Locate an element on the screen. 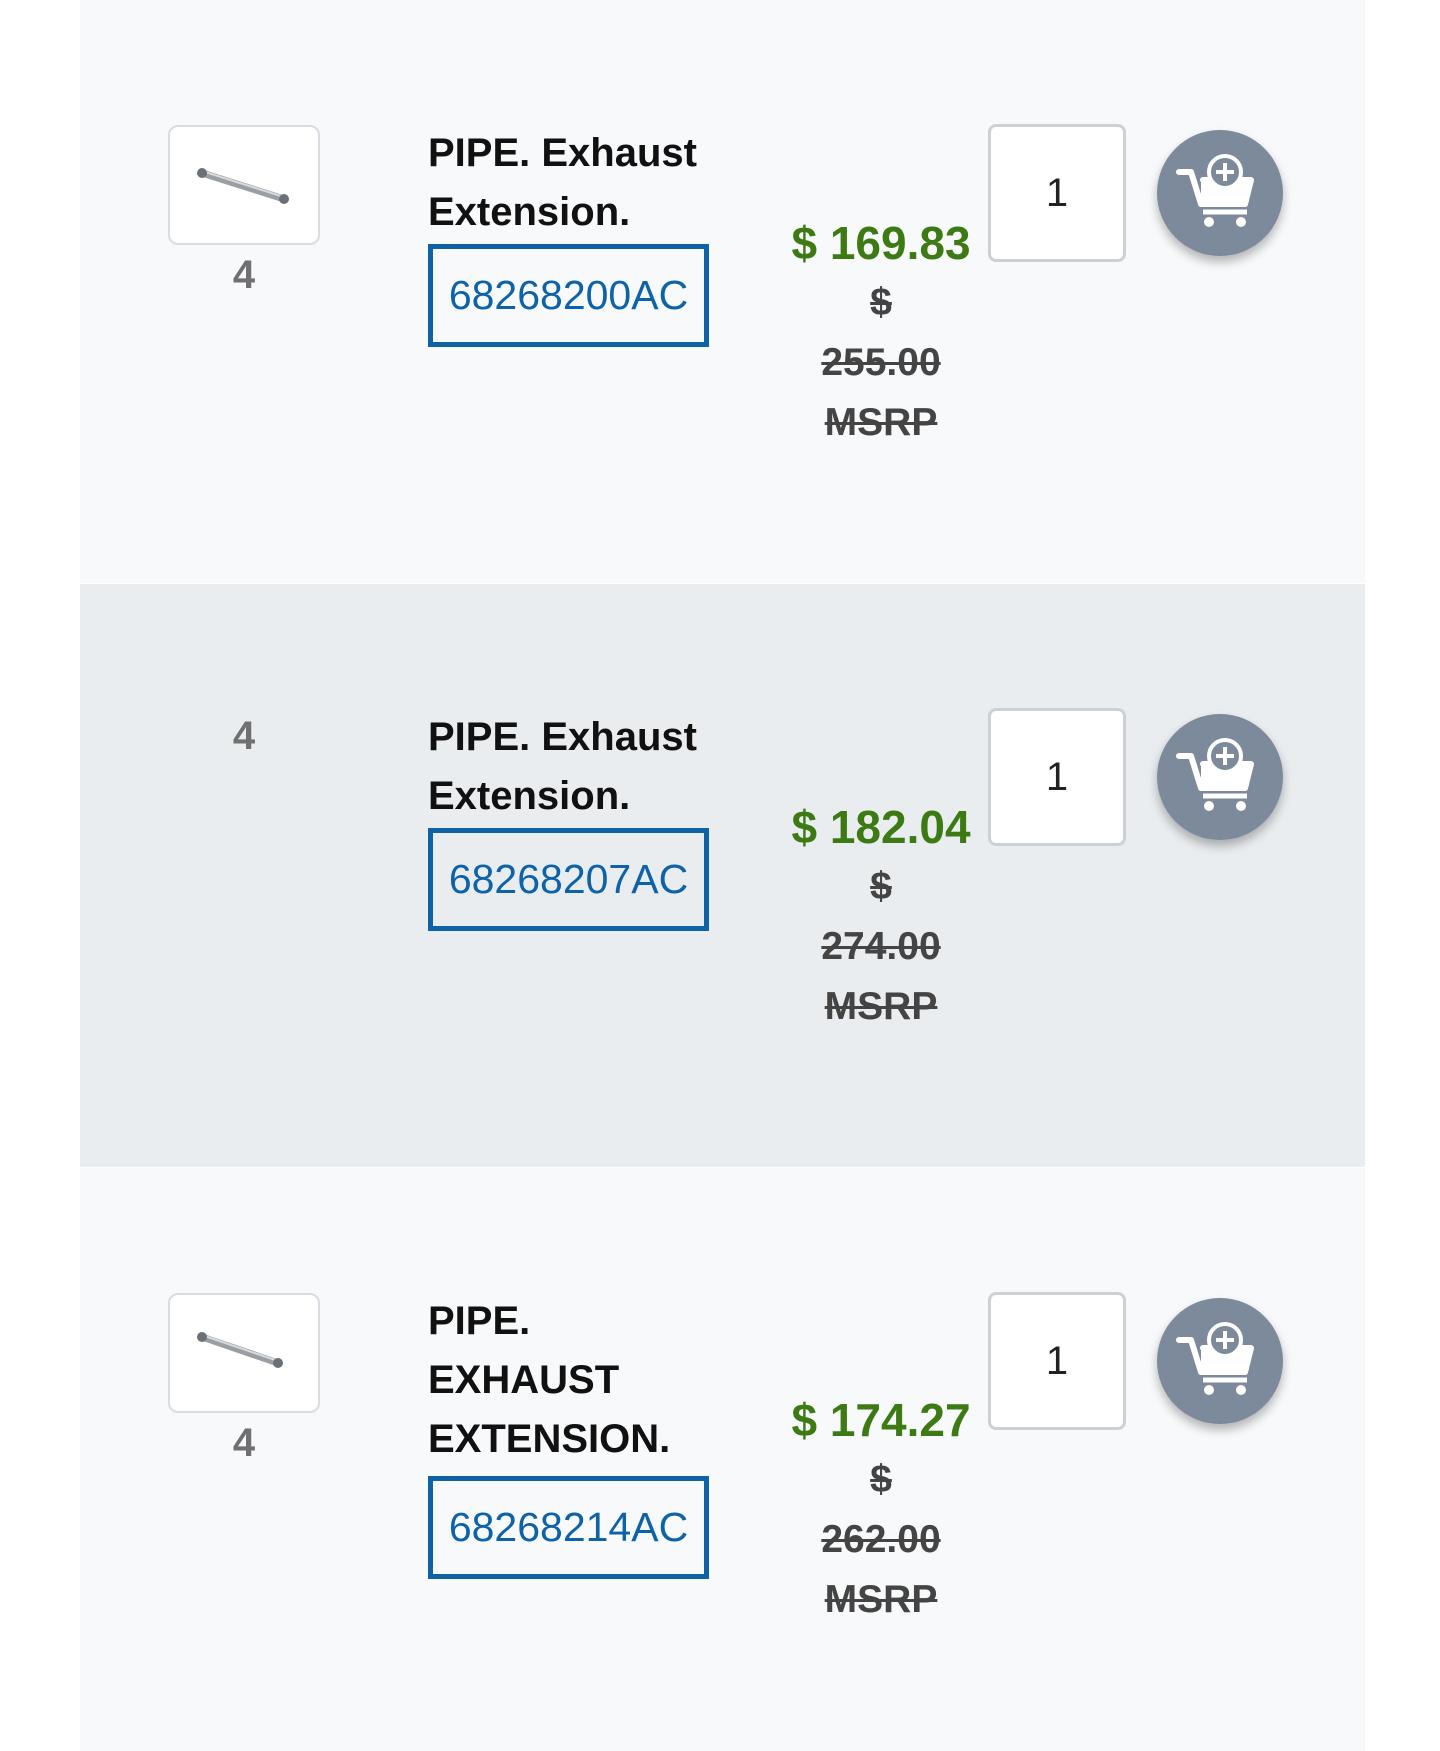 The height and width of the screenshot is (1751, 1440). msrp-value: 262.00 is located at coordinates (881, 1539).